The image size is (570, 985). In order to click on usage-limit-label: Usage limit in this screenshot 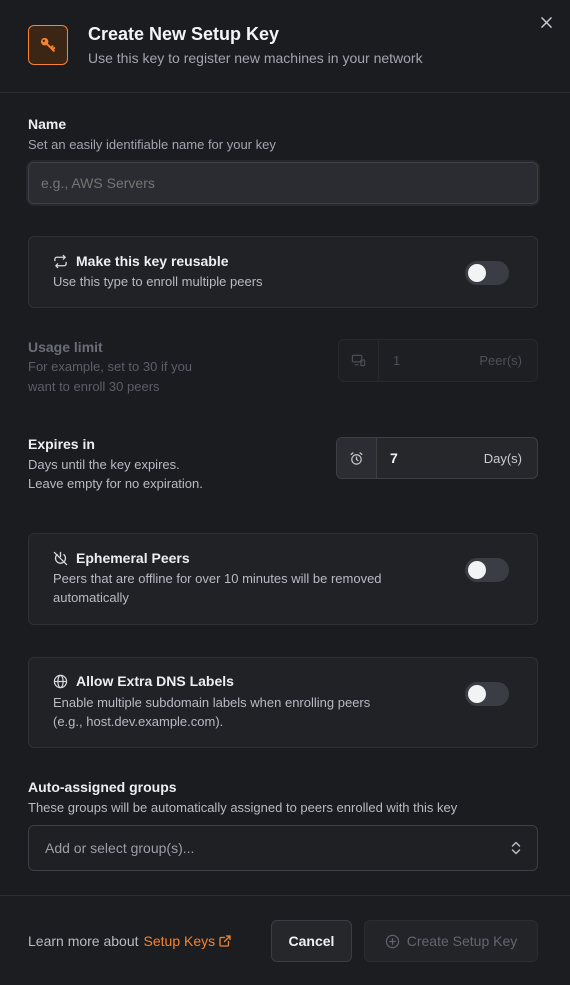, I will do `click(65, 347)`.